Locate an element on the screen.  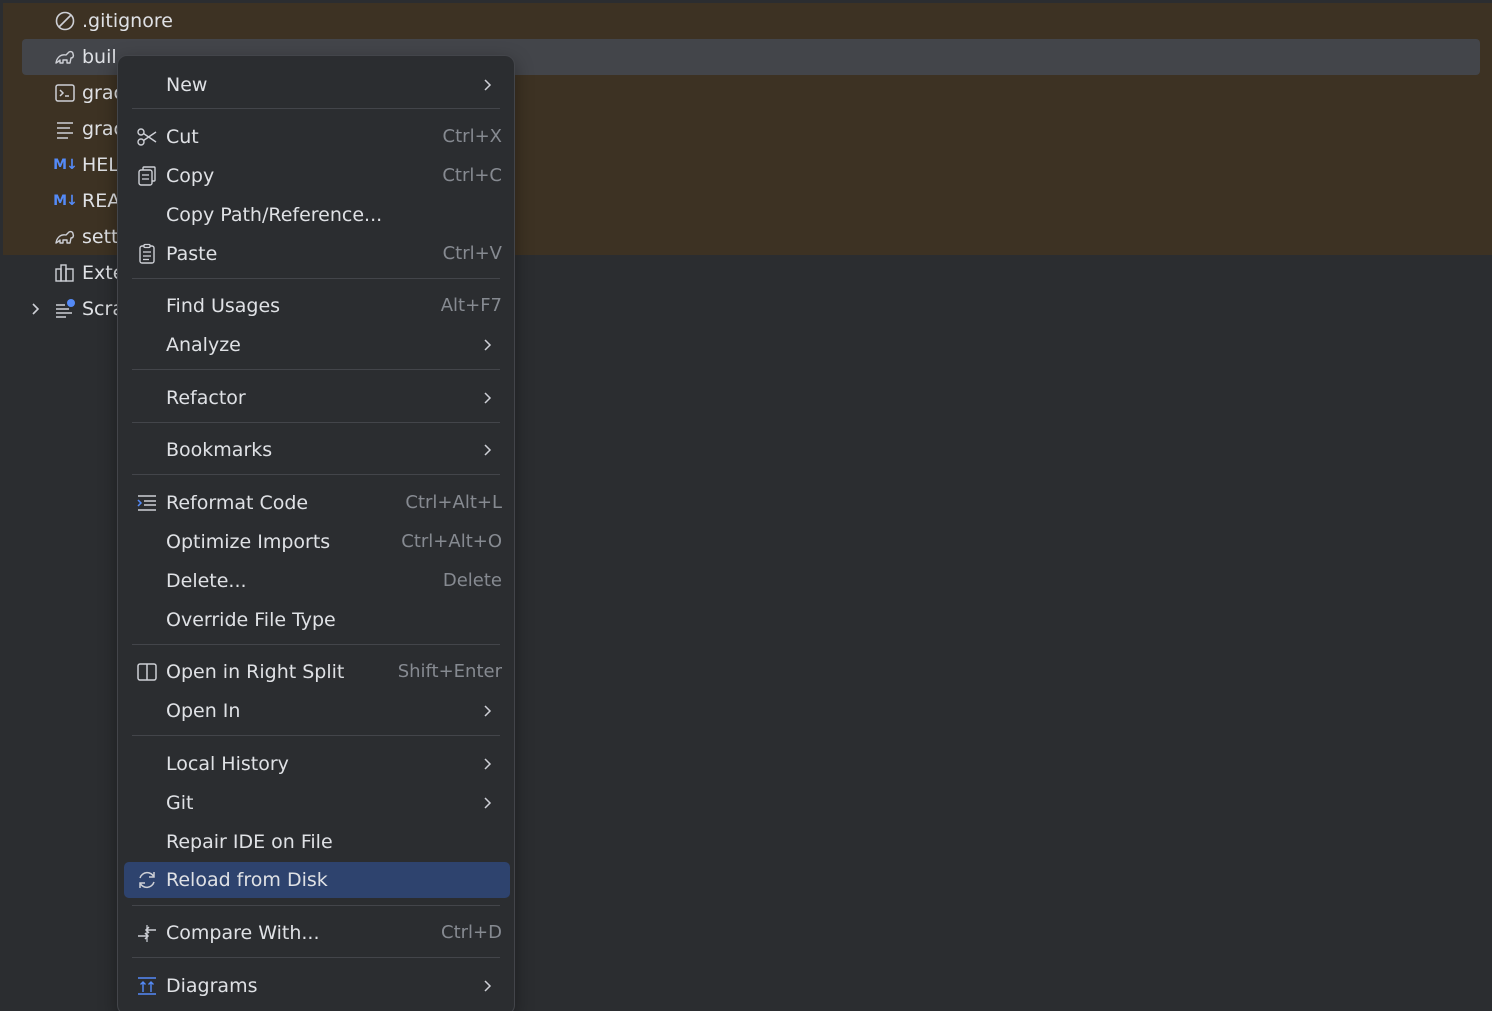
compare-icon is located at coordinates (147, 933).